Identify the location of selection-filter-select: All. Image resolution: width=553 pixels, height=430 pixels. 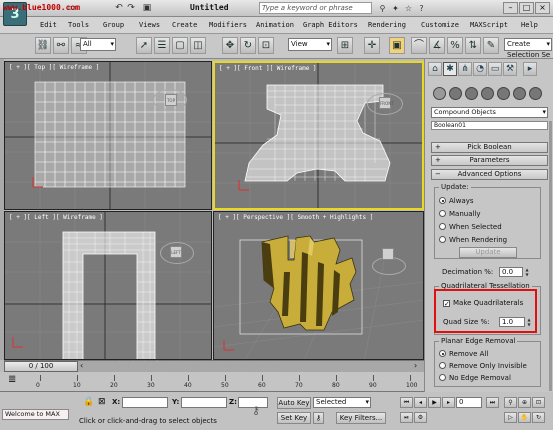
(98, 44).